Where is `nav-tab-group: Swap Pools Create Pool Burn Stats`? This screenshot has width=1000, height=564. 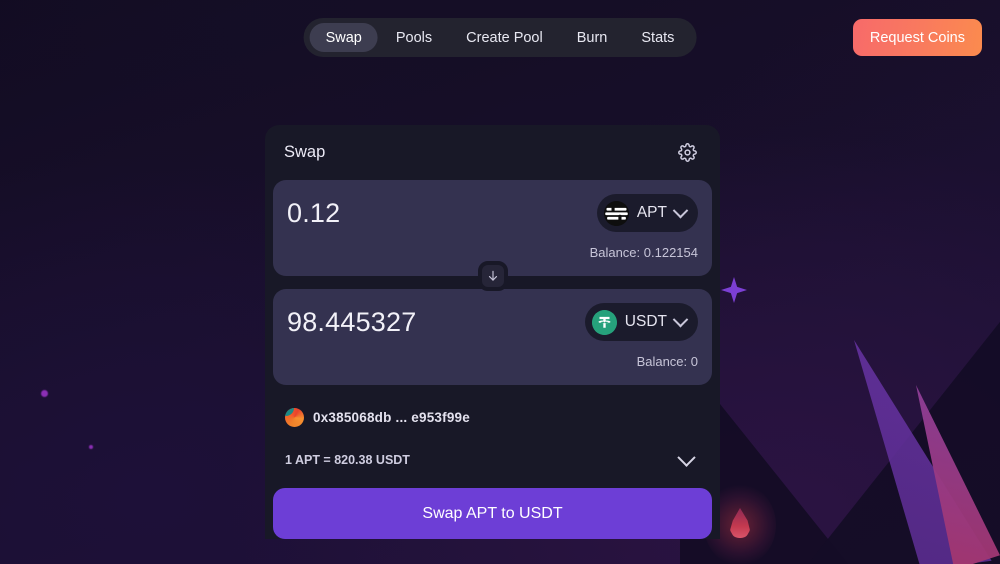 nav-tab-group: Swap Pools Create Pool Burn Stats is located at coordinates (500, 37).